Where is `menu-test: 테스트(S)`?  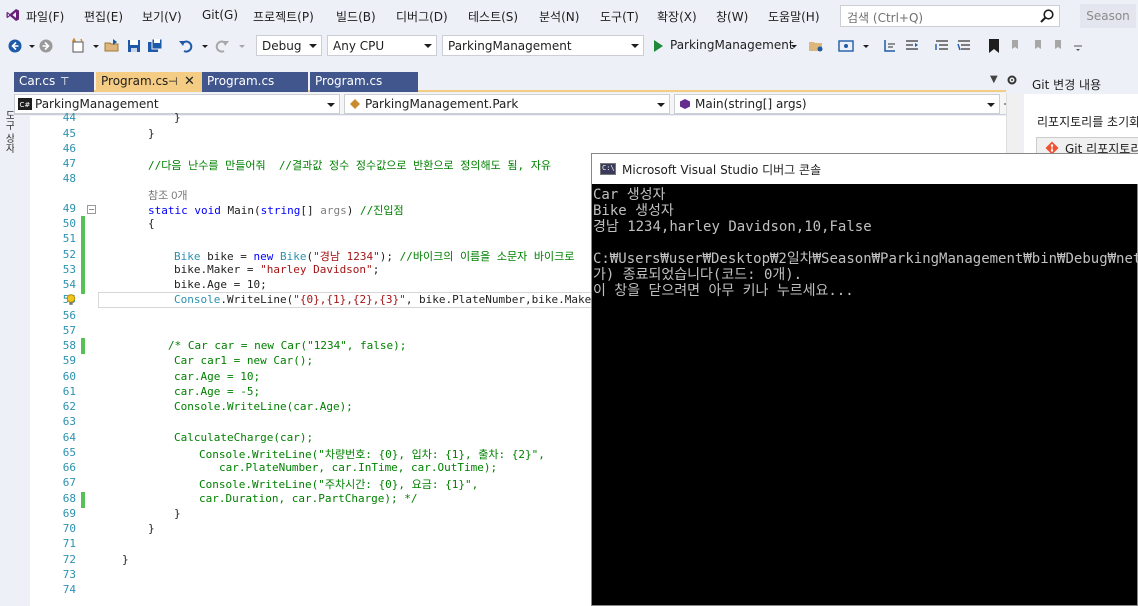
menu-test: 테스트(S) is located at coordinates (493, 16).